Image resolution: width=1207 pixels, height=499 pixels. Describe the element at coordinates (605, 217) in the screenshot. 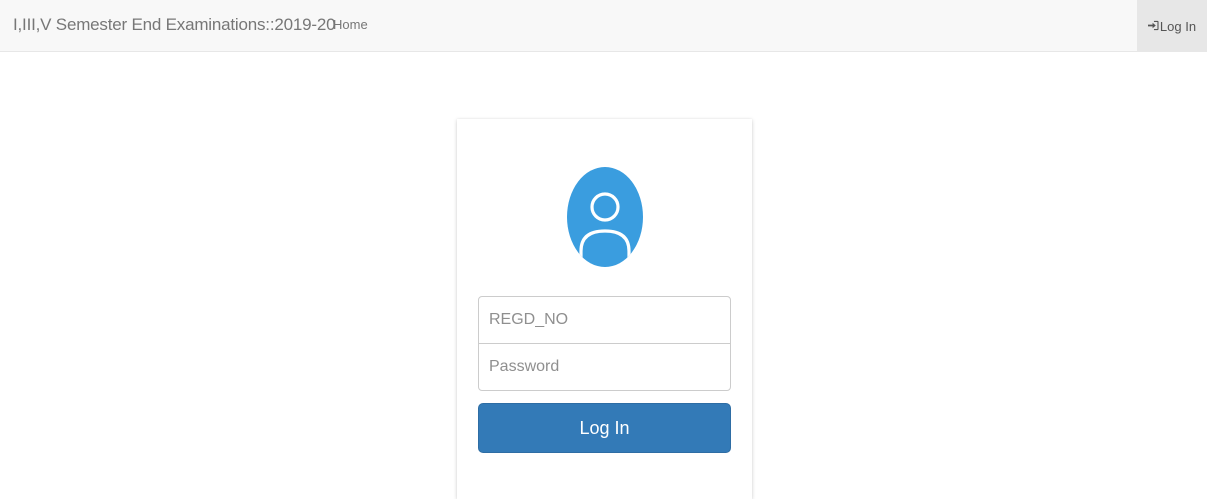

I see `user-avatar-icon` at that location.